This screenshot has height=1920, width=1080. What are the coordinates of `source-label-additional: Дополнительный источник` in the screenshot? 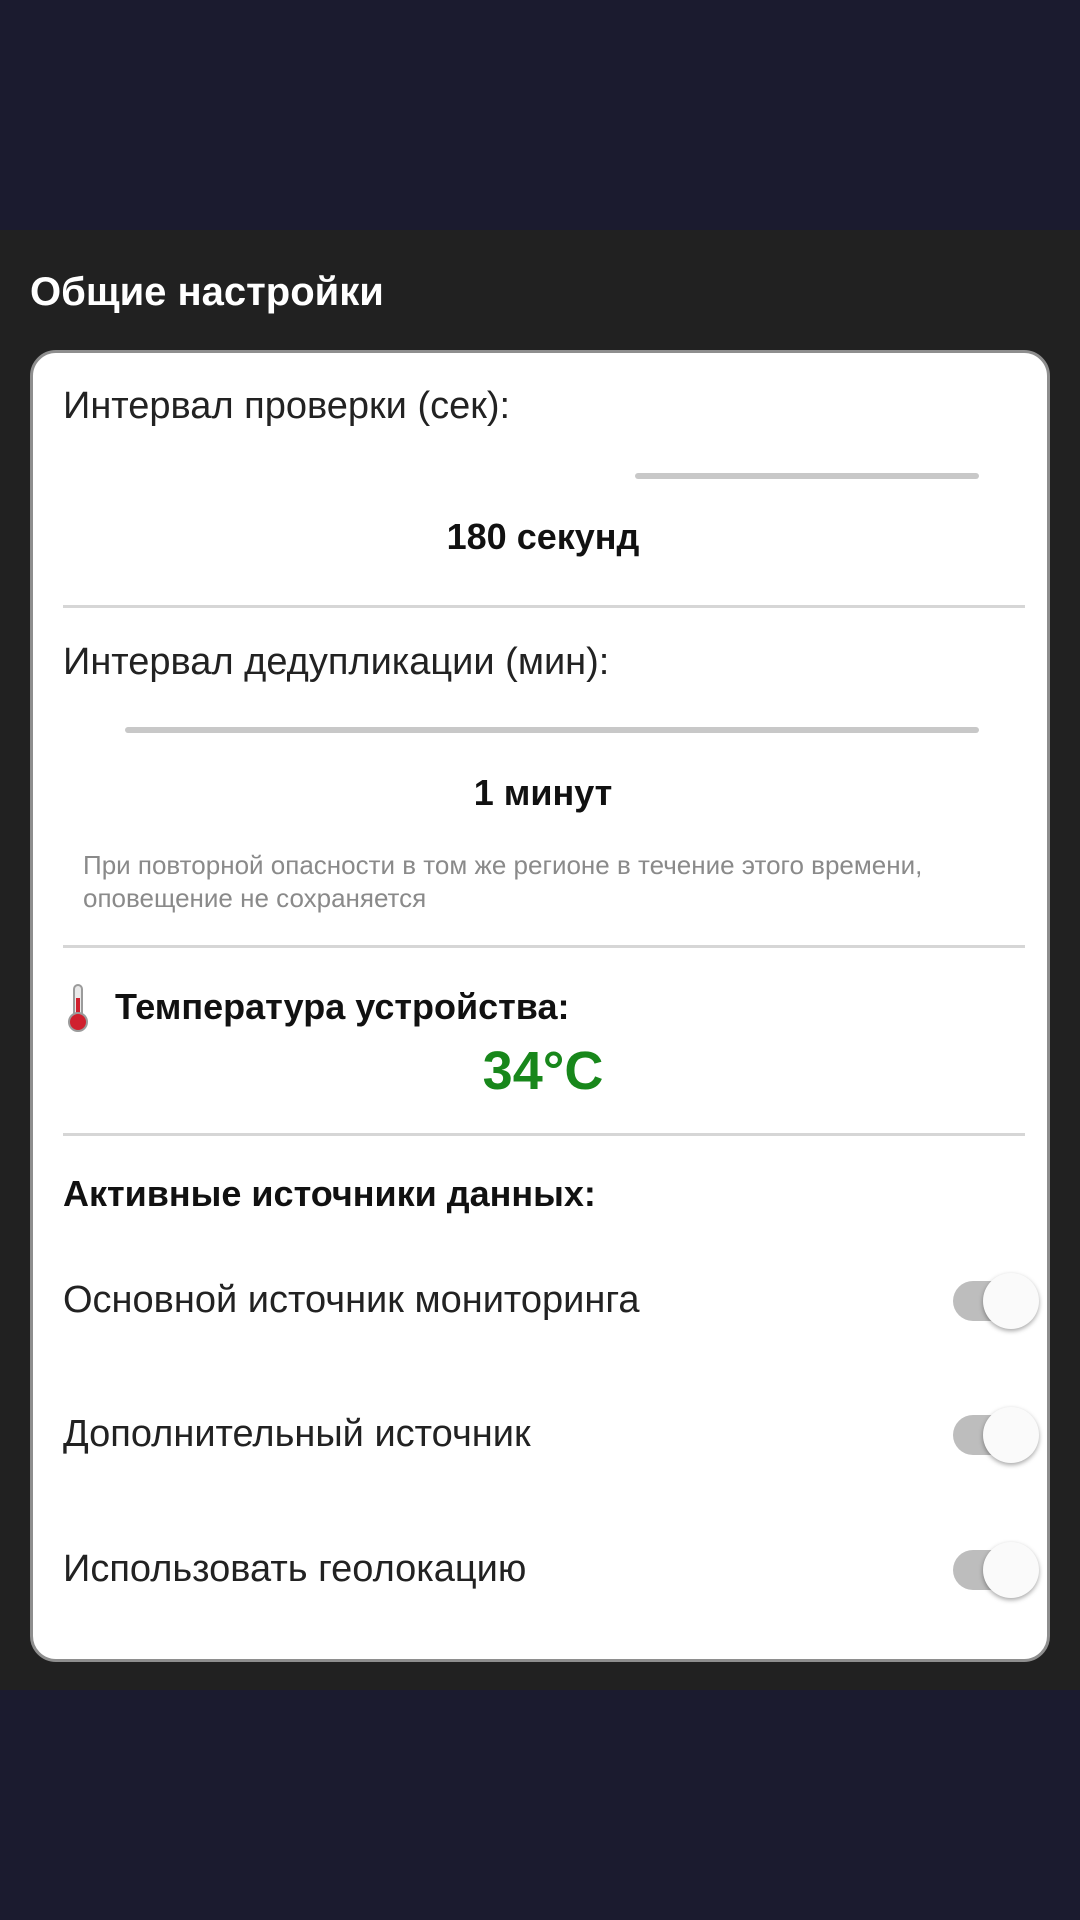 It's located at (297, 1434).